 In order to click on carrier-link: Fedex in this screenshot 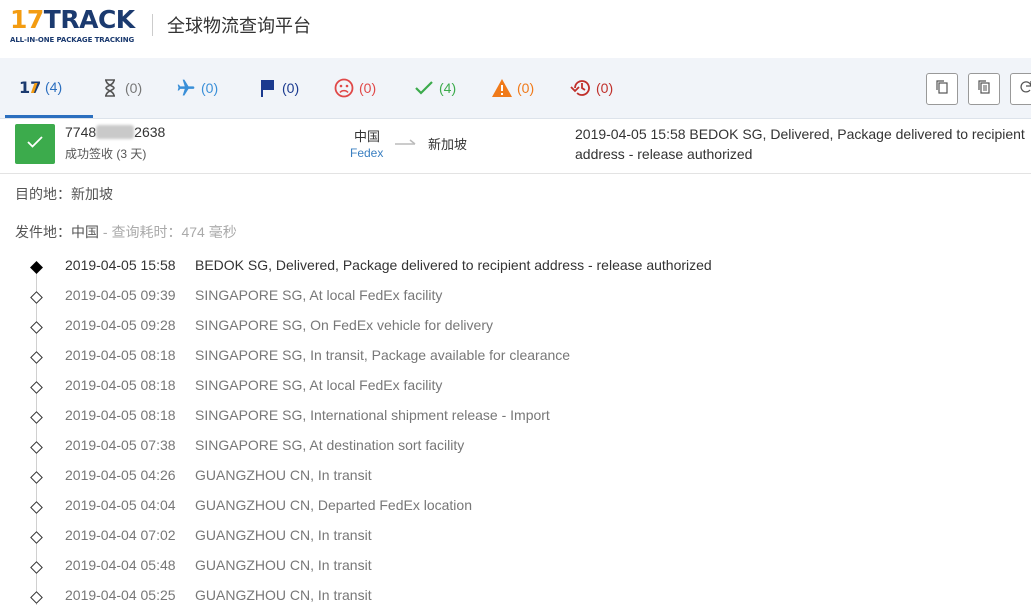, I will do `click(366, 153)`.